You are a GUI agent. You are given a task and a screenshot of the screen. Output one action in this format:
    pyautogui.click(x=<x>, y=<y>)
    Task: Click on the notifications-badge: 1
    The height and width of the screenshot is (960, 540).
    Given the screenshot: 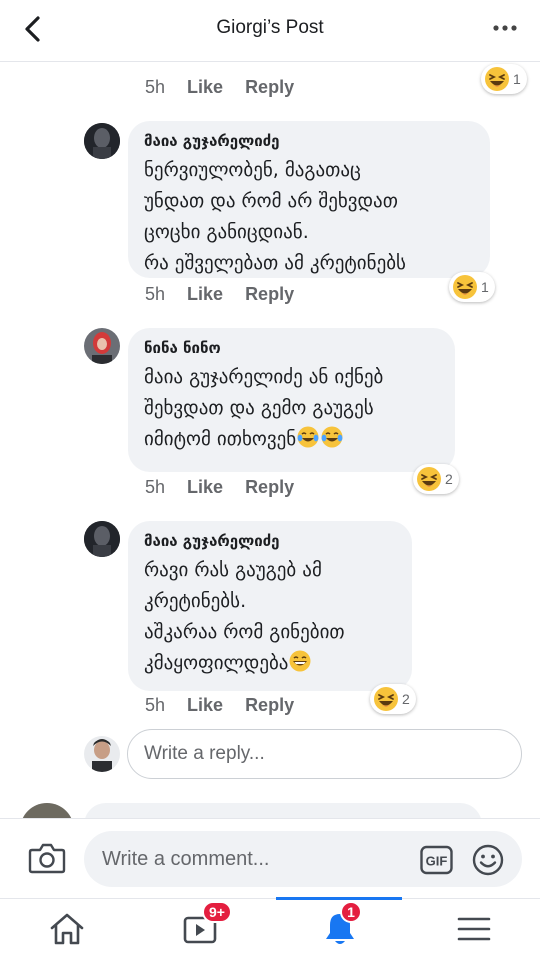 What is the action you would take?
    pyautogui.click(x=351, y=912)
    